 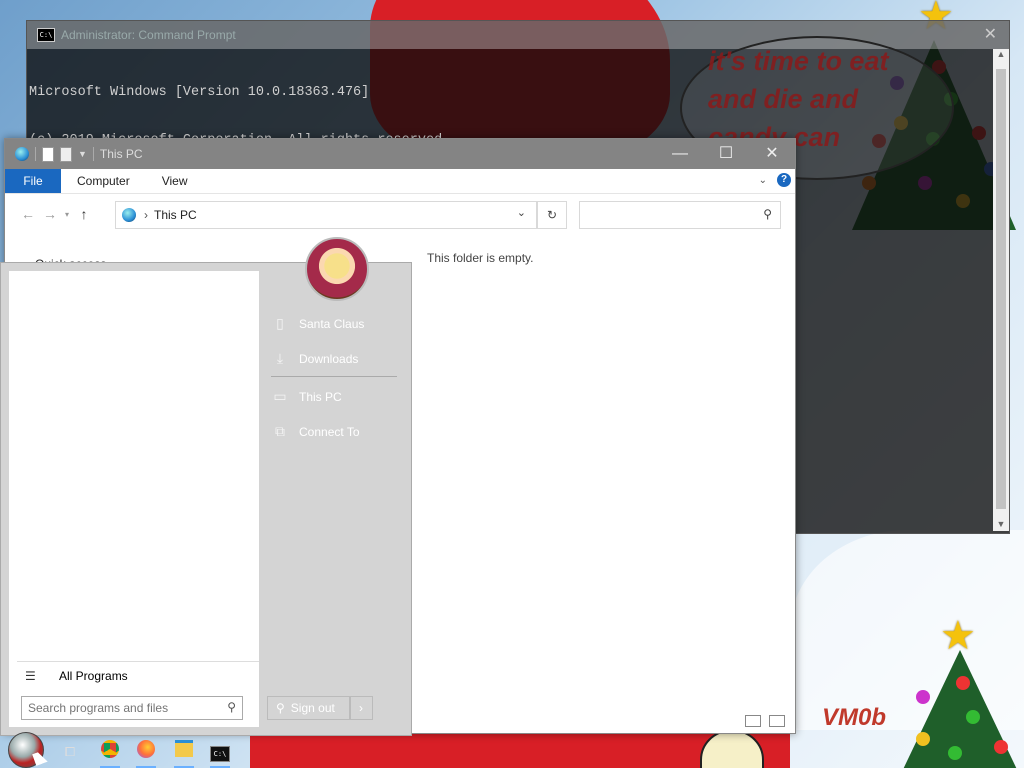 What do you see at coordinates (220, 754) in the screenshot?
I see `command-prompt-icon: C:\` at bounding box center [220, 754].